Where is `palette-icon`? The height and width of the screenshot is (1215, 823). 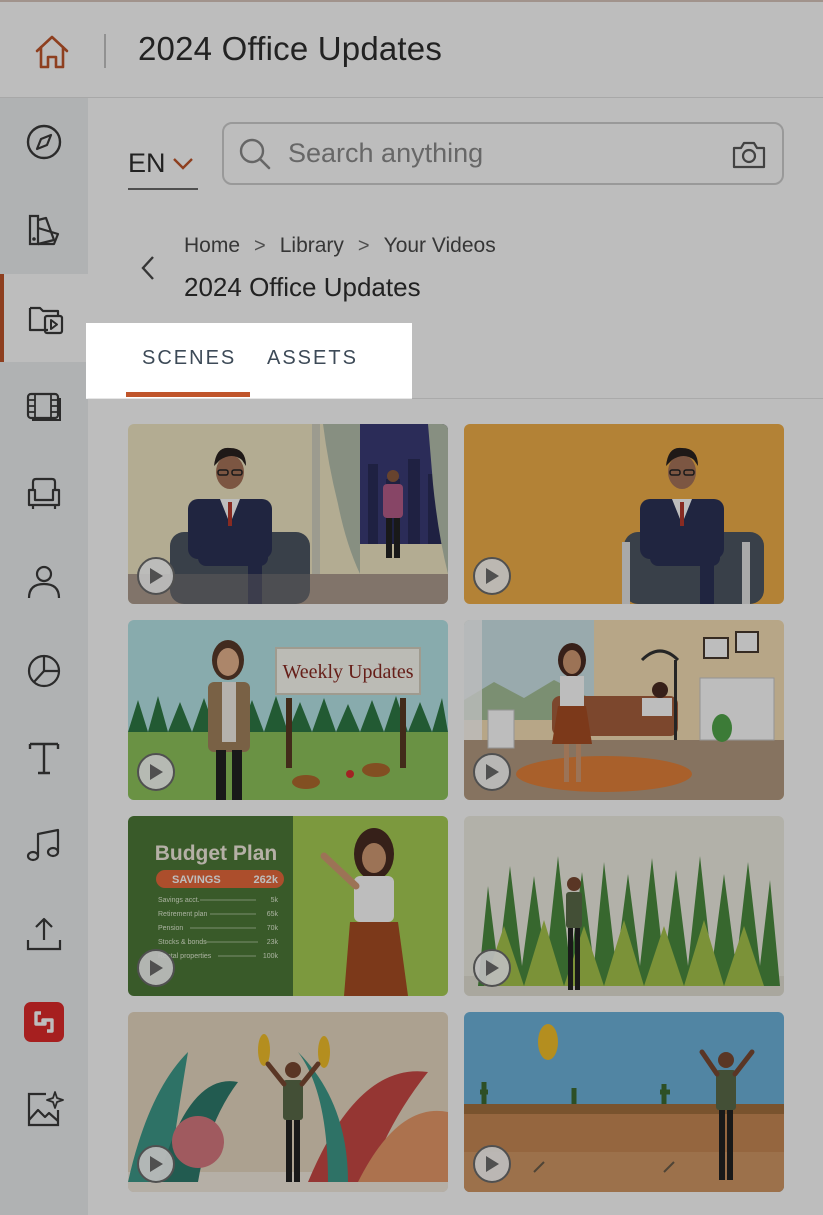 palette-icon is located at coordinates (44, 230).